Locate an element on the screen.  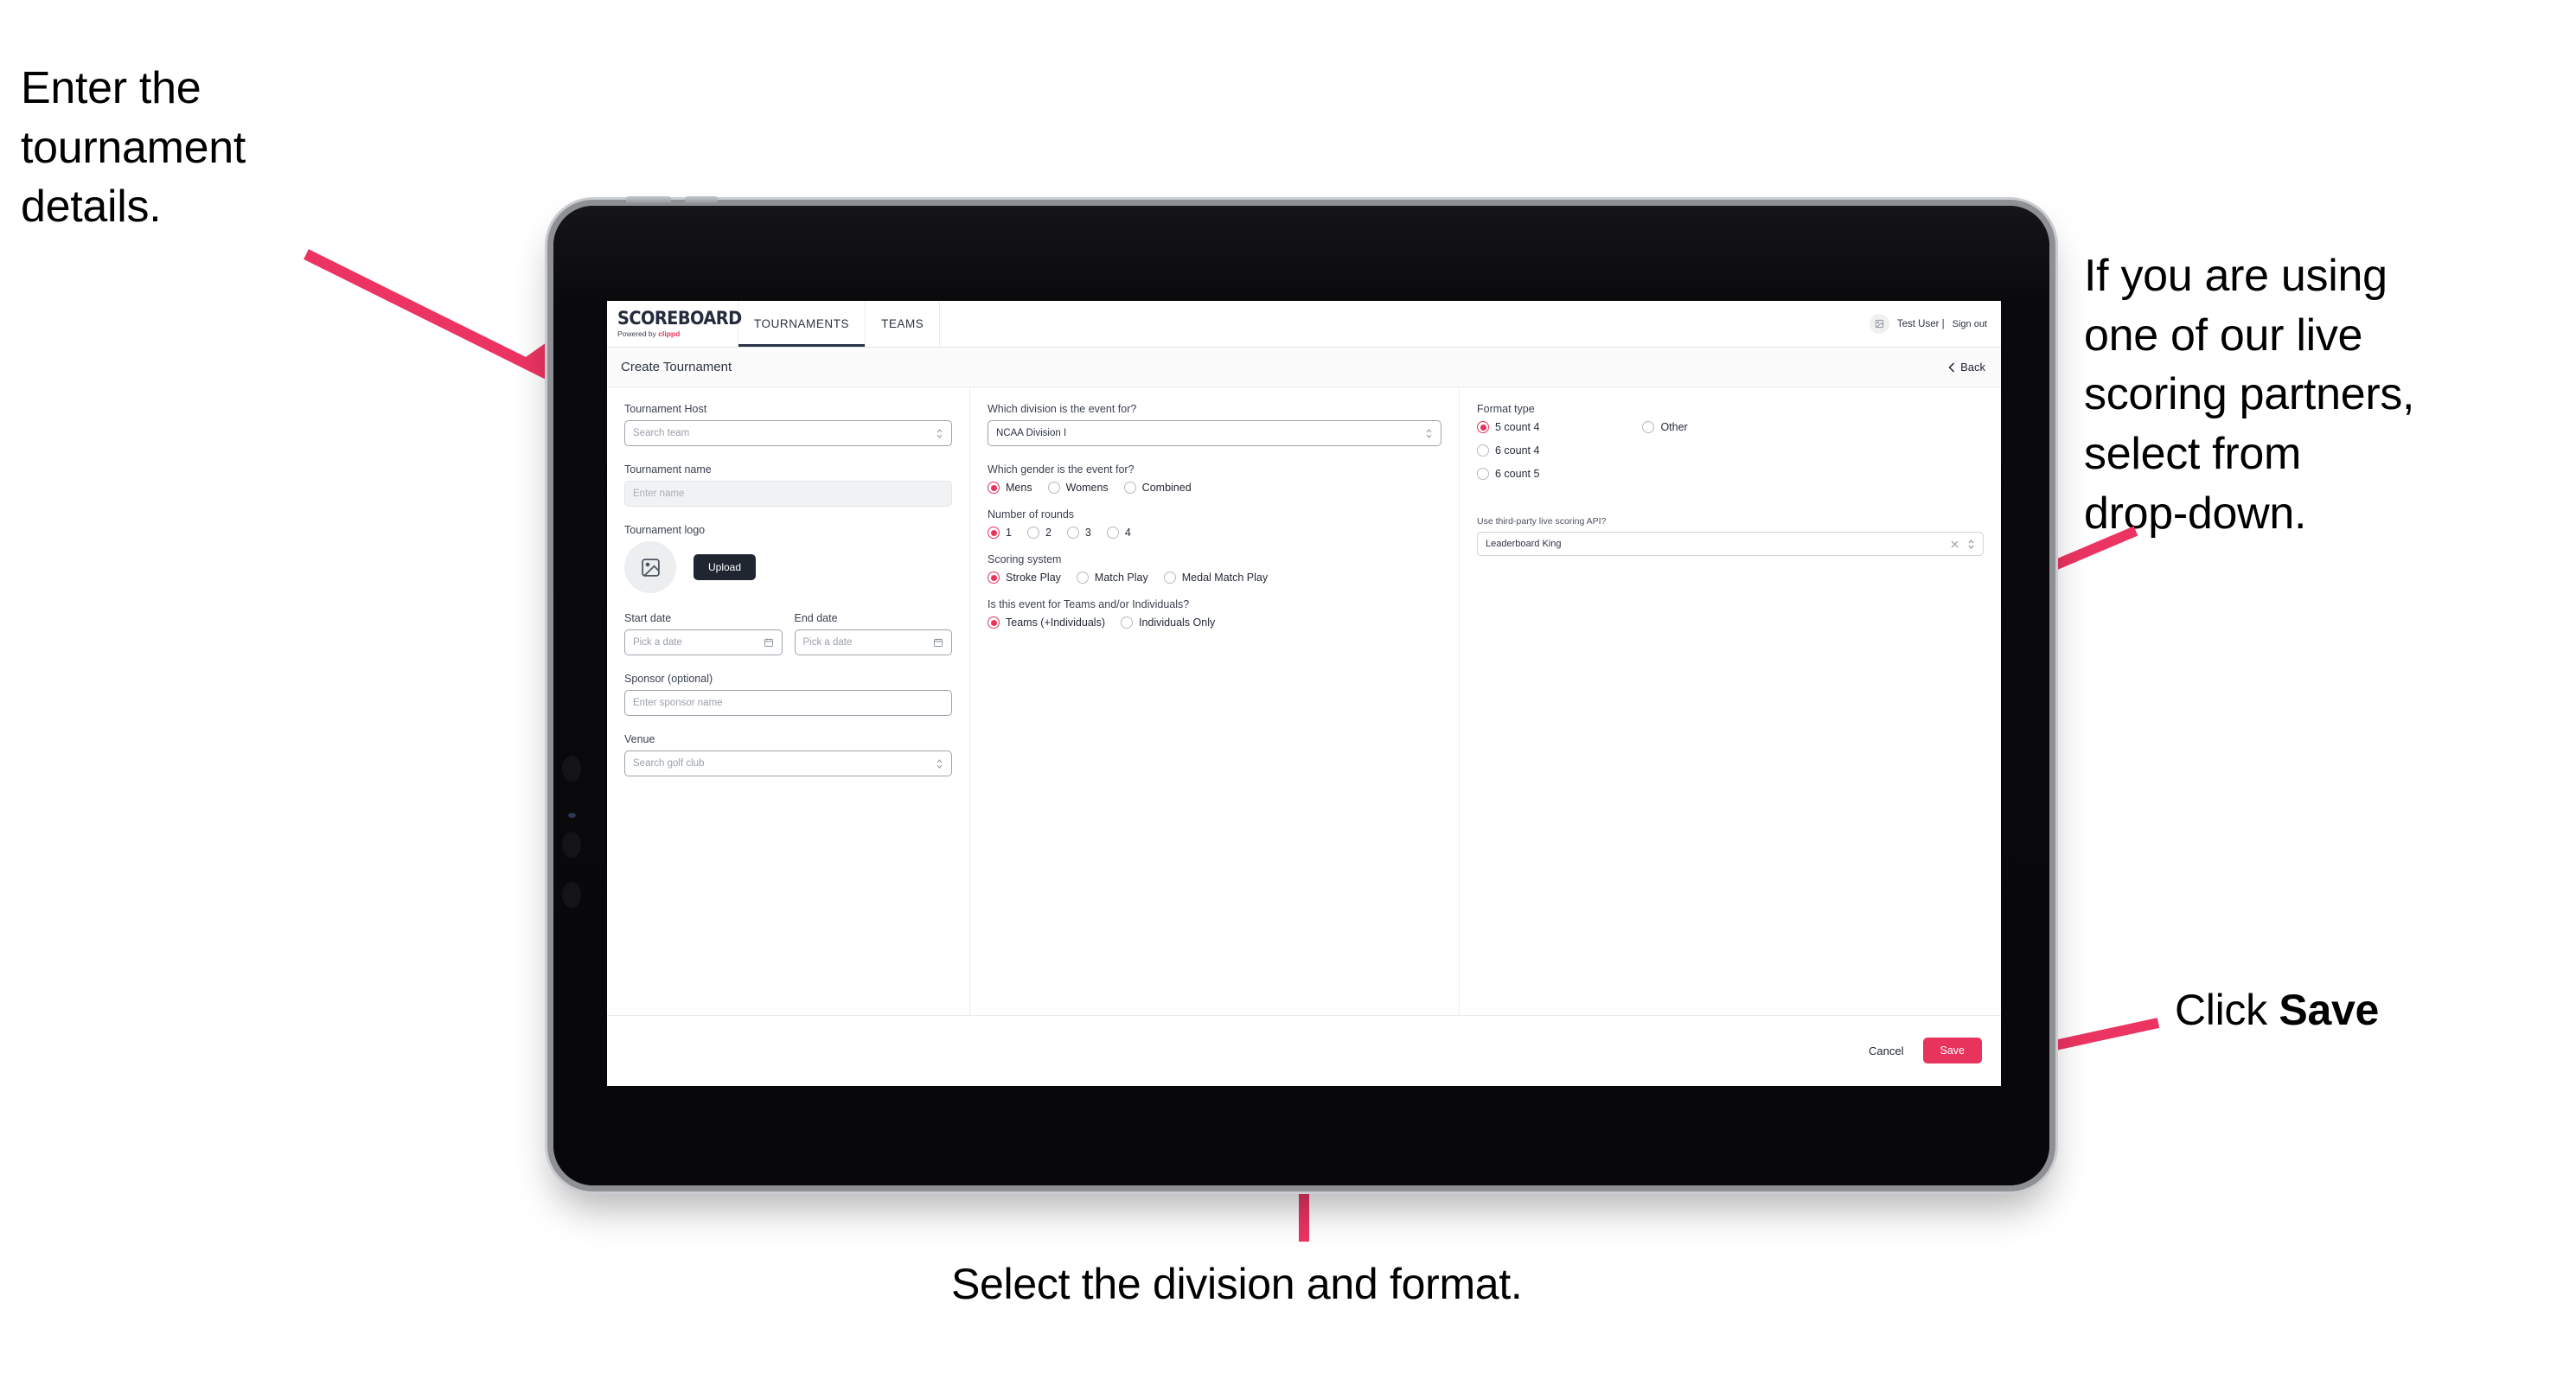
nav-user-area: Test User | Sign out is located at coordinates (1935, 324).